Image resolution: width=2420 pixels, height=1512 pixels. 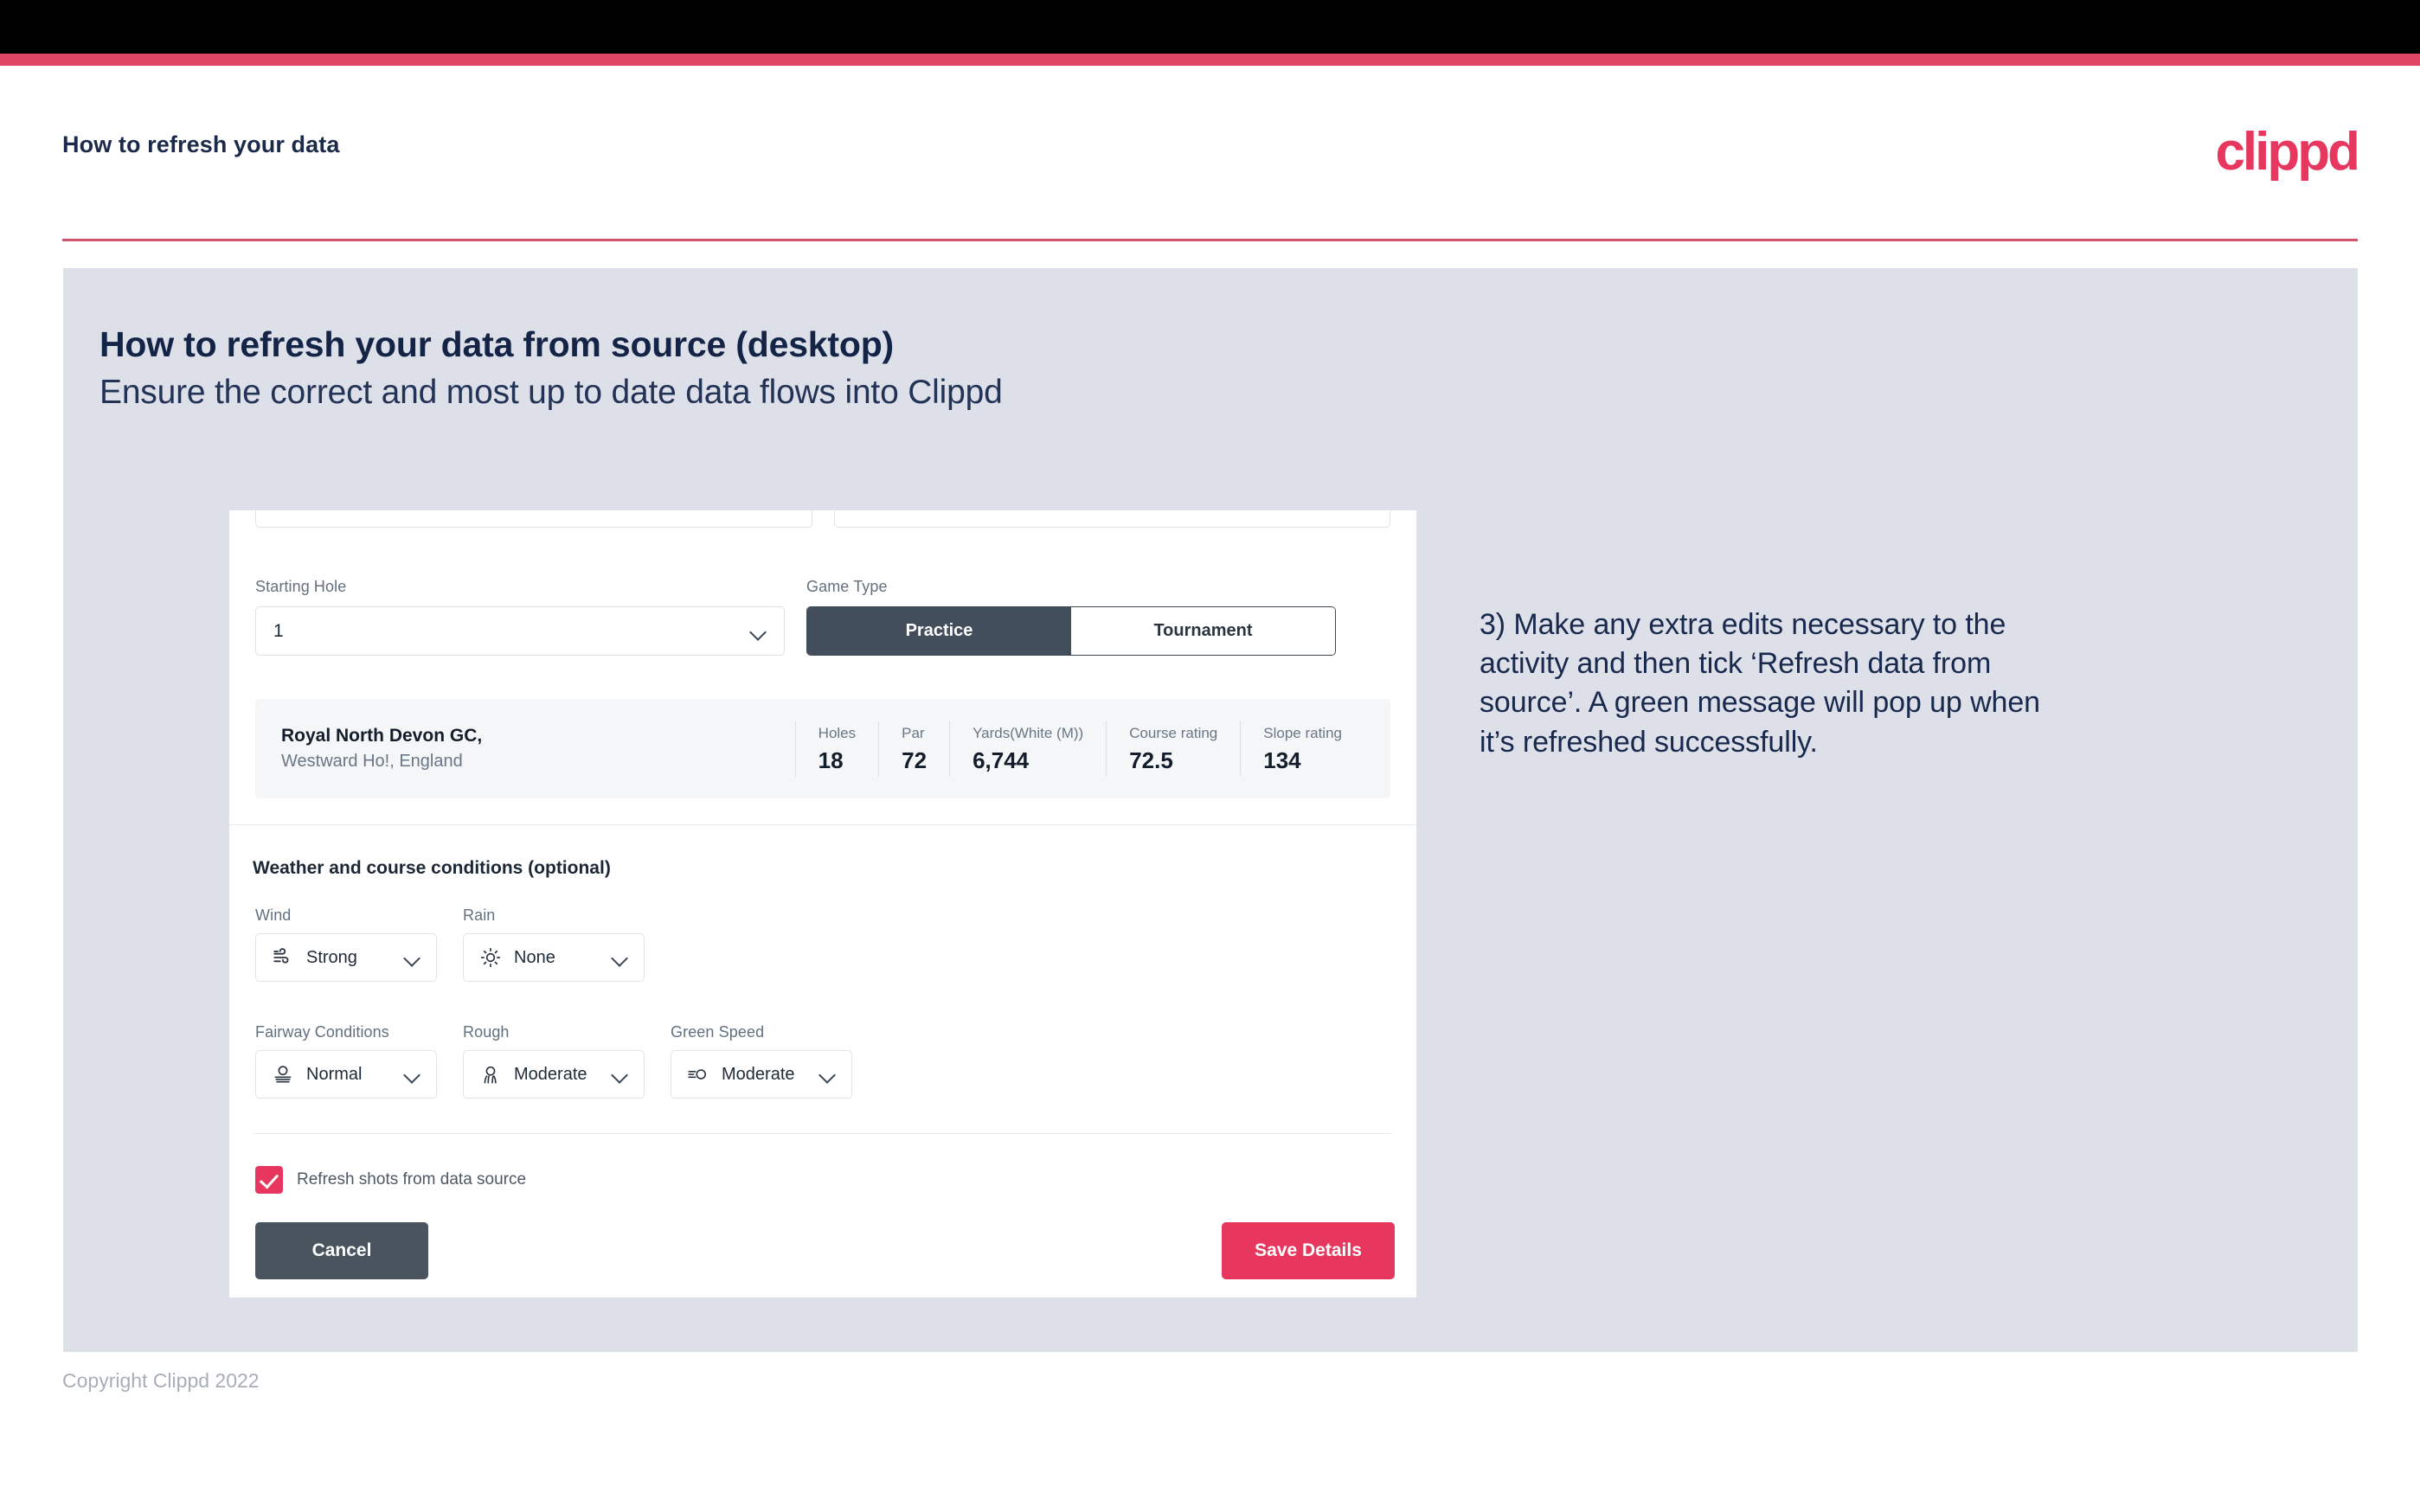 I want to click on wind-select: Strong, so click(x=346, y=957).